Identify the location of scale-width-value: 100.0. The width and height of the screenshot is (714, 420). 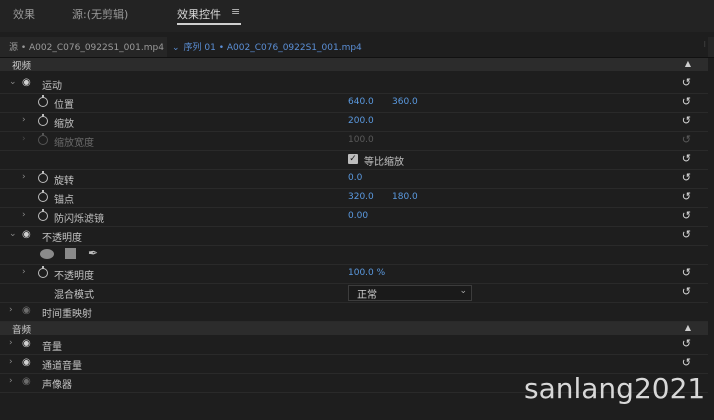
(361, 140).